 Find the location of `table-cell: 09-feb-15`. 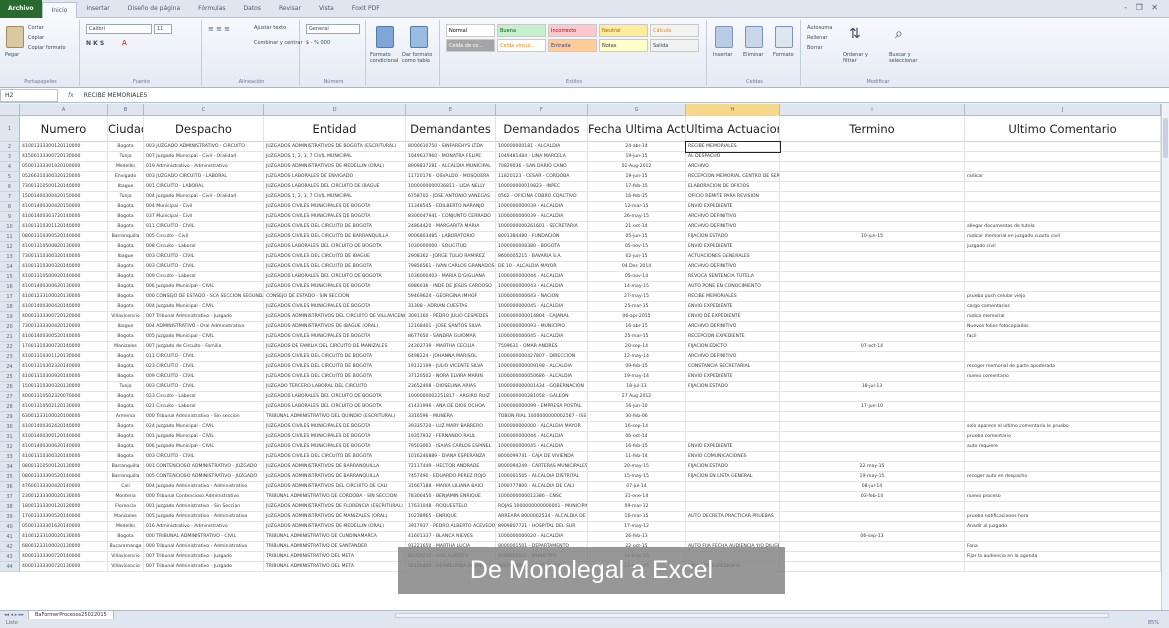

table-cell: 09-feb-15 is located at coordinates (637, 367).